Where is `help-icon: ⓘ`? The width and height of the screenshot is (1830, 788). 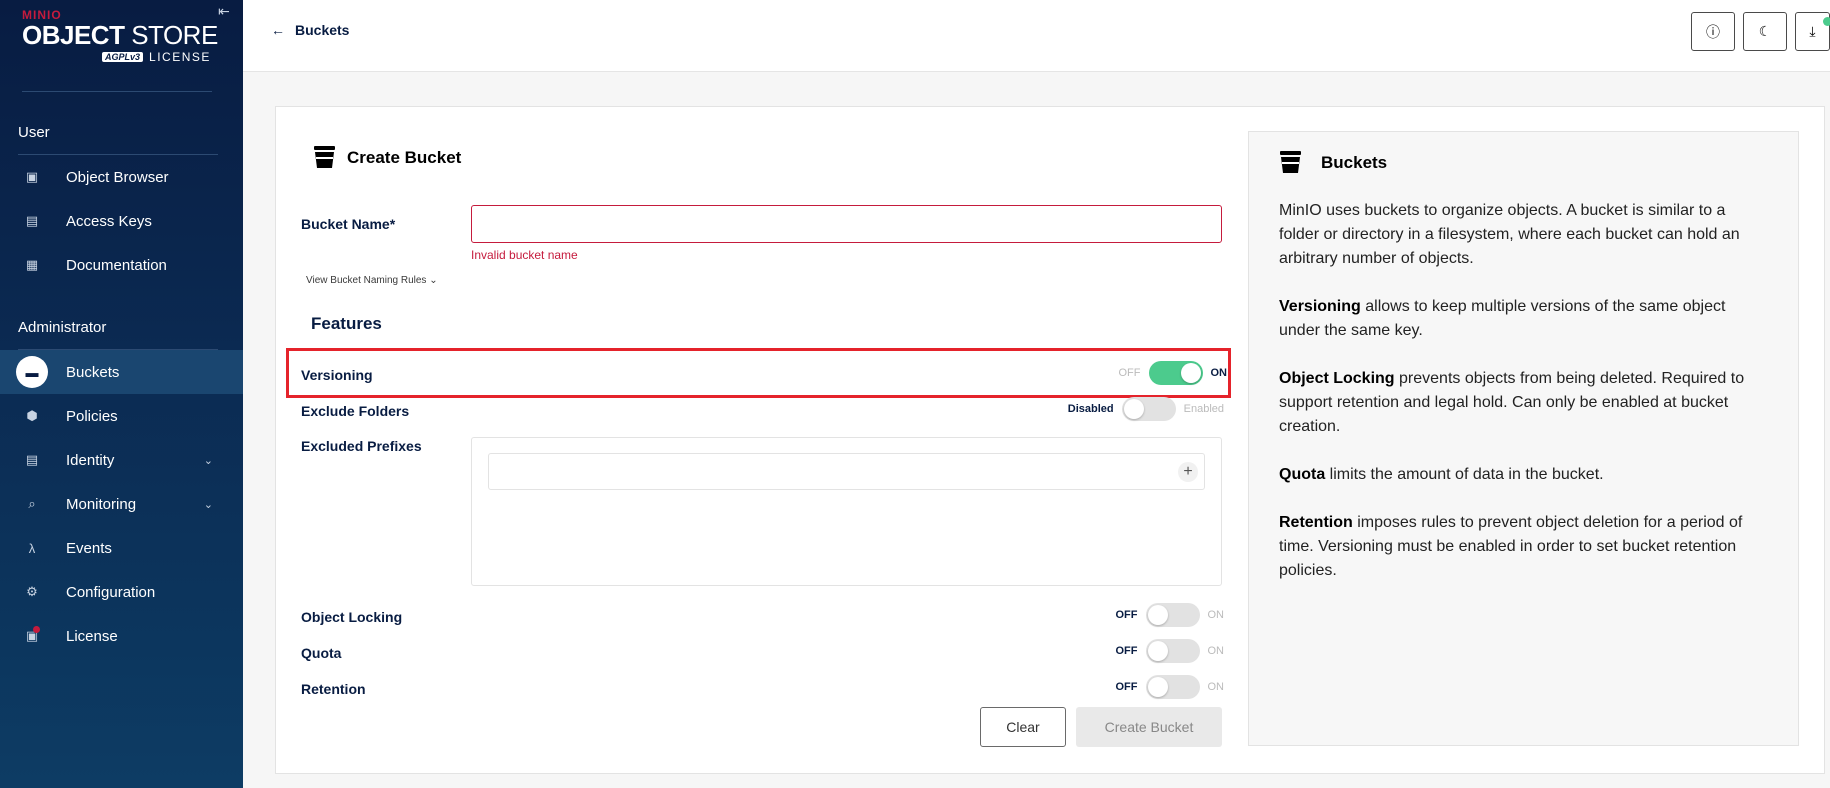 help-icon: ⓘ is located at coordinates (1713, 31).